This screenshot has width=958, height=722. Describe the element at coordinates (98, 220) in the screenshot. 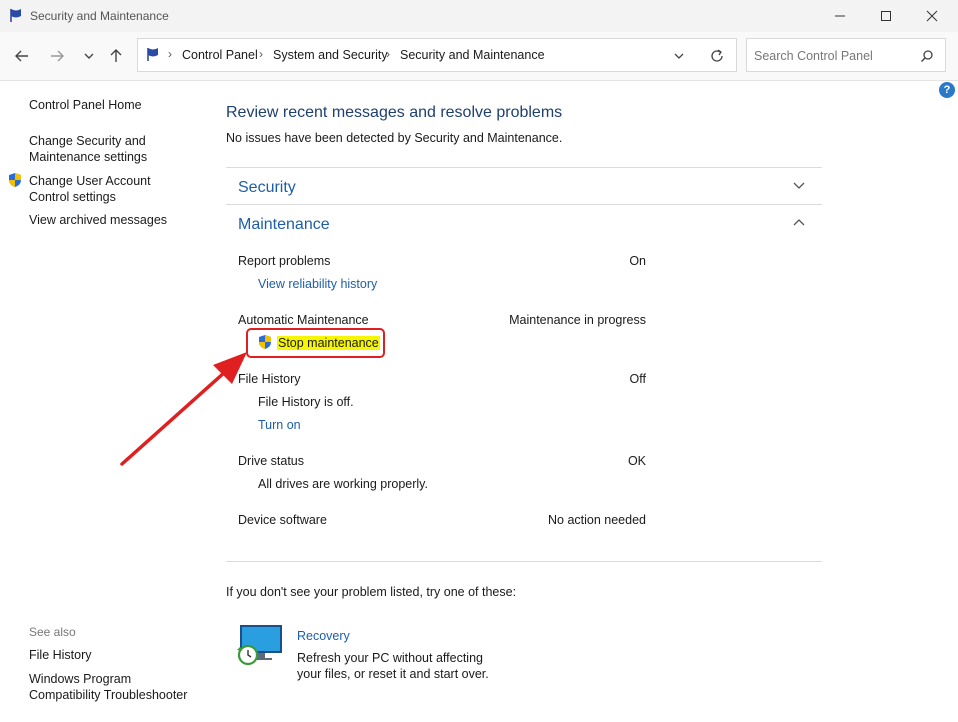

I see `sidebar-view-archived-messages: View archived messages` at that location.